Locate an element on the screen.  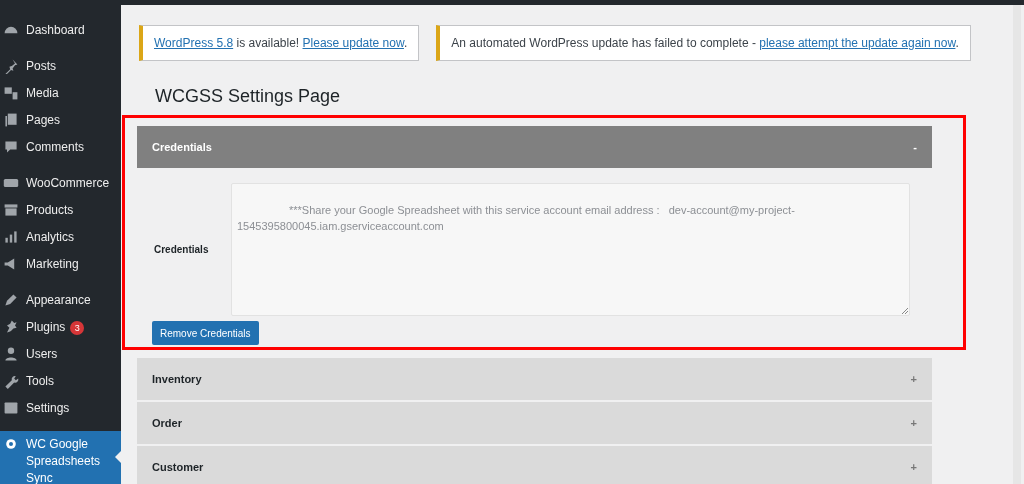
sidebar-item: WooCommerce is located at coordinates (60, 183).